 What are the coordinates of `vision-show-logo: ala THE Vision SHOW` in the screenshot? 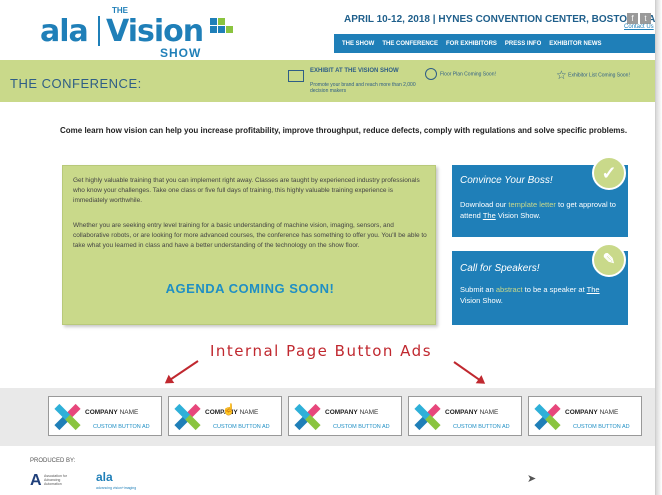 It's located at (150, 32).